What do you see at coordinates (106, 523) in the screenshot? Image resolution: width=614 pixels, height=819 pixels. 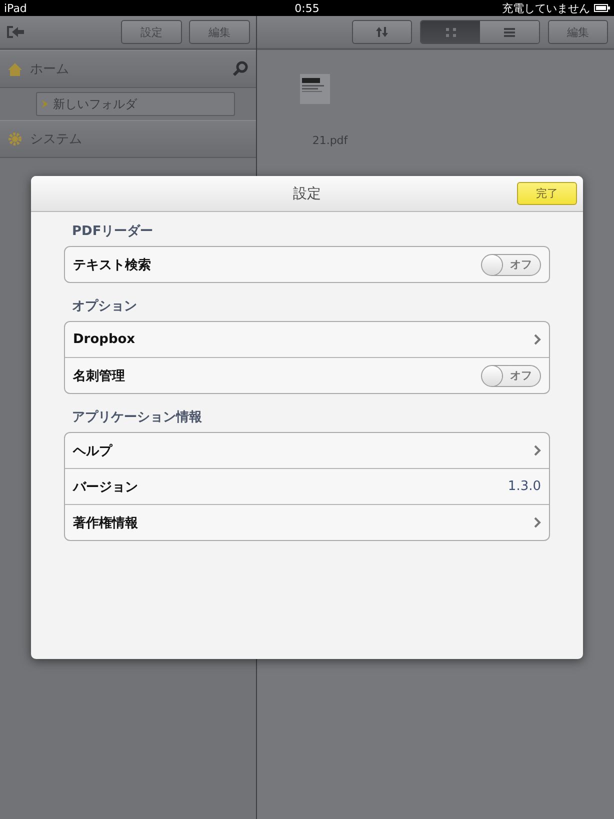 I see `row-label: 著作権情報` at bounding box center [106, 523].